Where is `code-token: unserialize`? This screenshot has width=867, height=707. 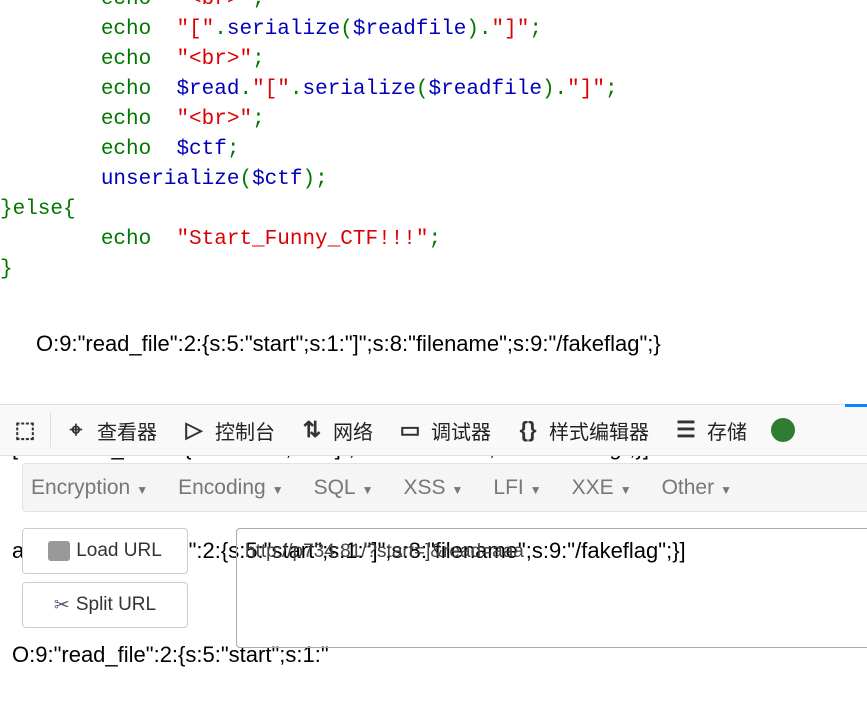
code-token: unserialize is located at coordinates (170, 179).